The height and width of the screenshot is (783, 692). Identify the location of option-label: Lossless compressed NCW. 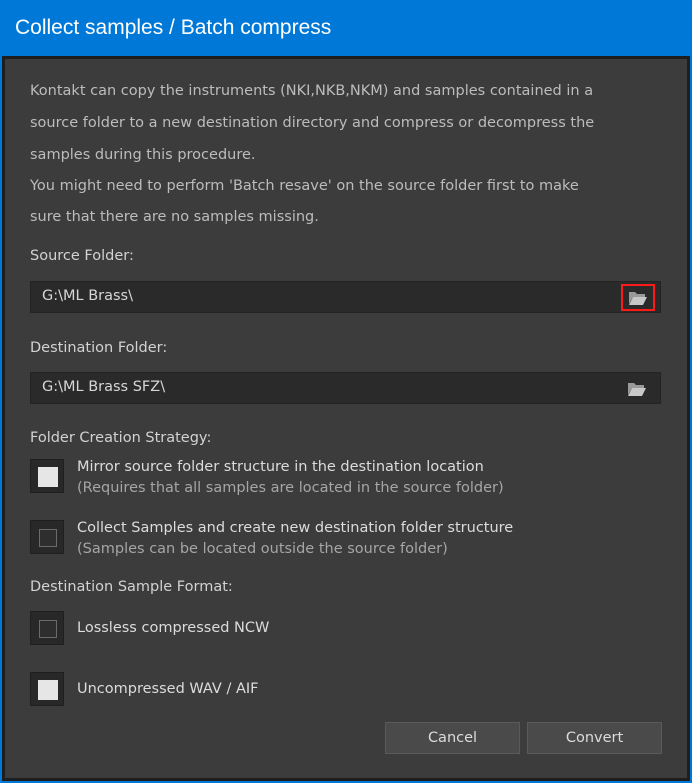
(173, 628).